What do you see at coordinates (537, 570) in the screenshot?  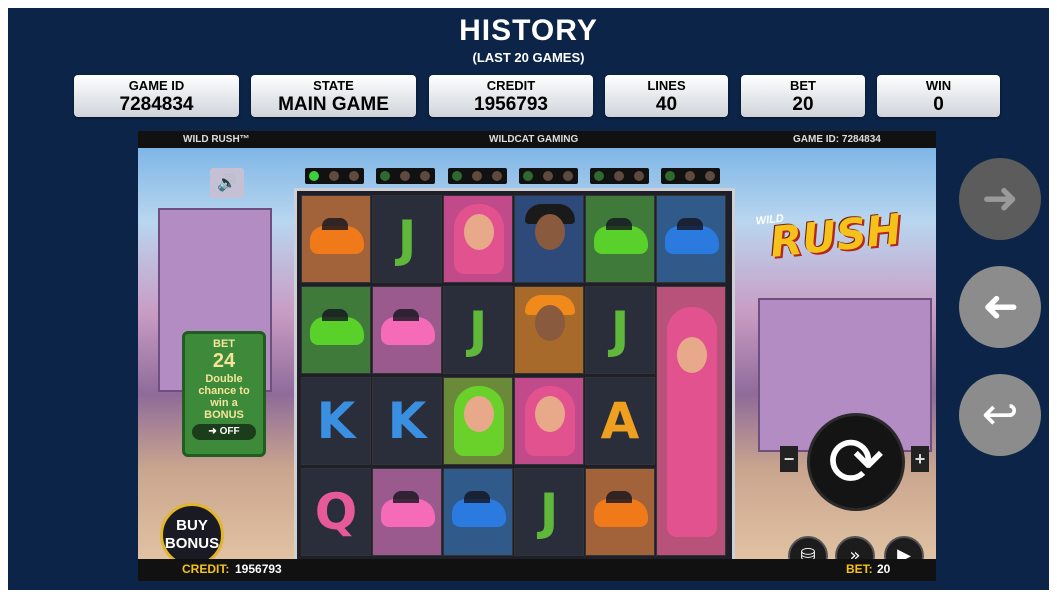 I see `game-bottom-bar: CREDIT: 1956793 BET: 20` at bounding box center [537, 570].